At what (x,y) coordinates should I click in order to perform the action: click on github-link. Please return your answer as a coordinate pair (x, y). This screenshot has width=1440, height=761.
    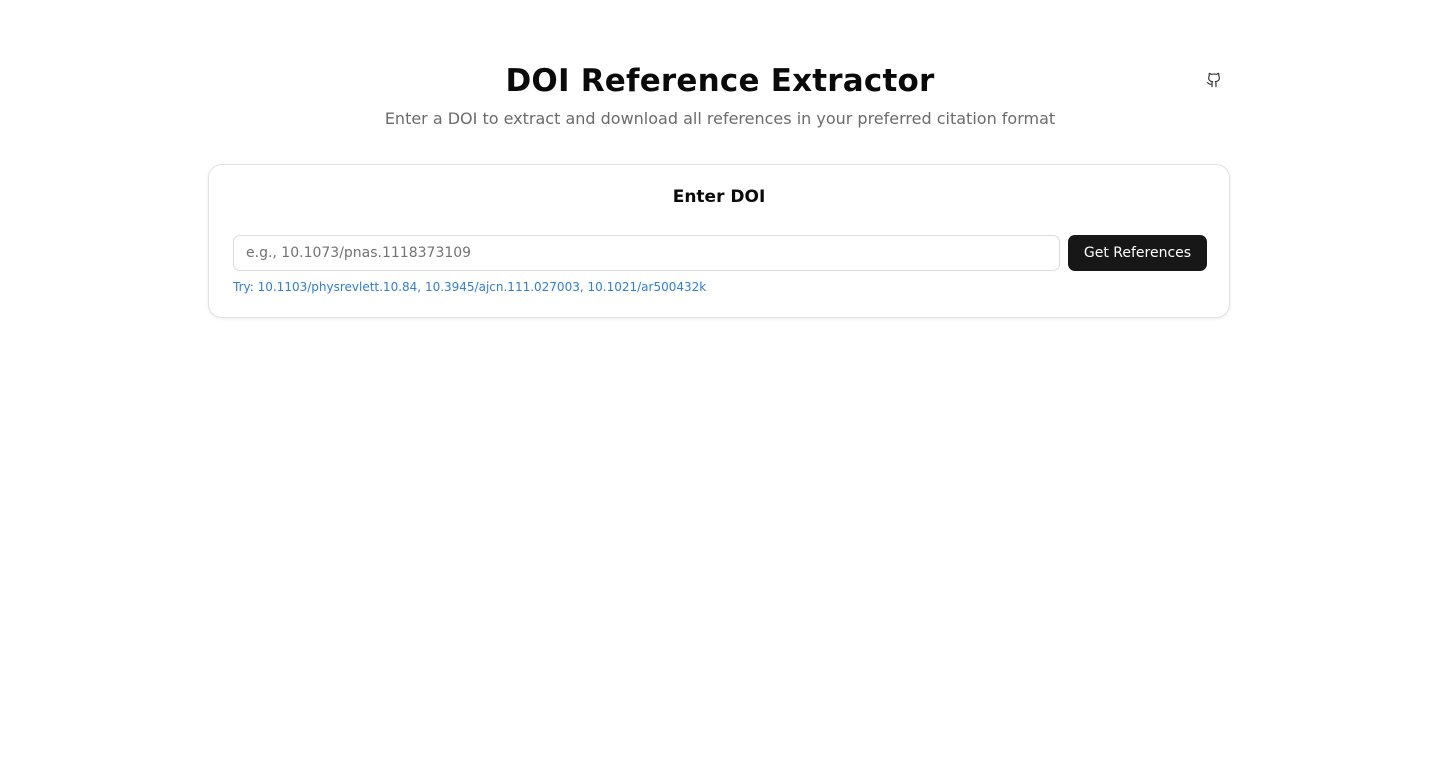
    Looking at the image, I should click on (1214, 80).